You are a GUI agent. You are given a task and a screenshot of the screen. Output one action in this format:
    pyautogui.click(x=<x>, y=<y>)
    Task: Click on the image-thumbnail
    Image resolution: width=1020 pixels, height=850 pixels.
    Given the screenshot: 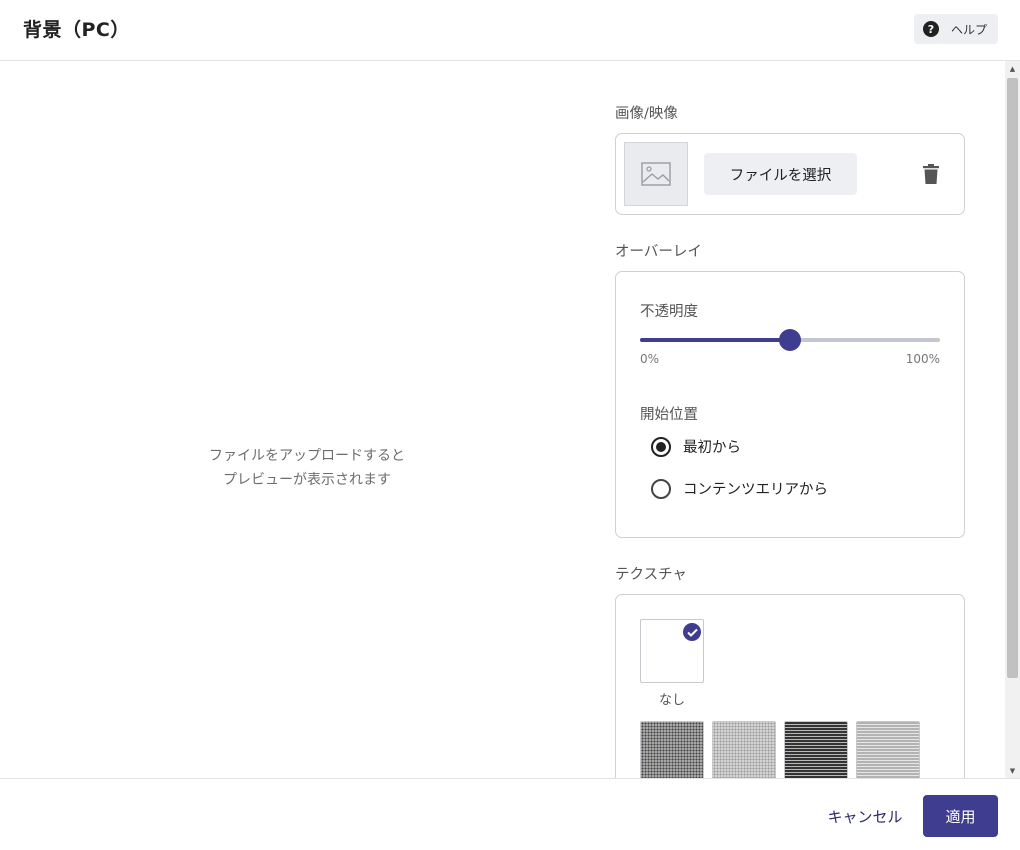 What is the action you would take?
    pyautogui.click(x=656, y=174)
    